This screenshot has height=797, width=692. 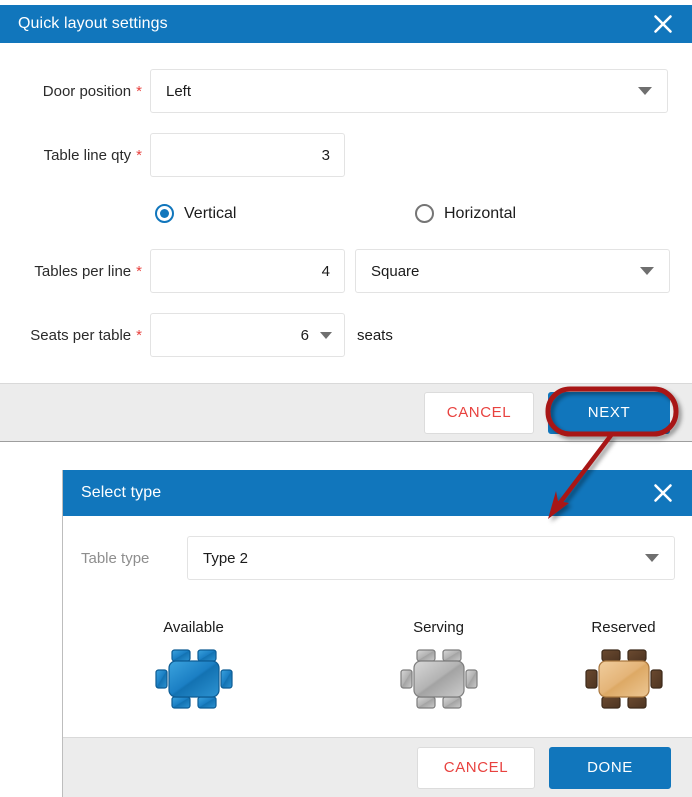 I want to click on seats-per-table-select: 6, so click(x=247, y=335).